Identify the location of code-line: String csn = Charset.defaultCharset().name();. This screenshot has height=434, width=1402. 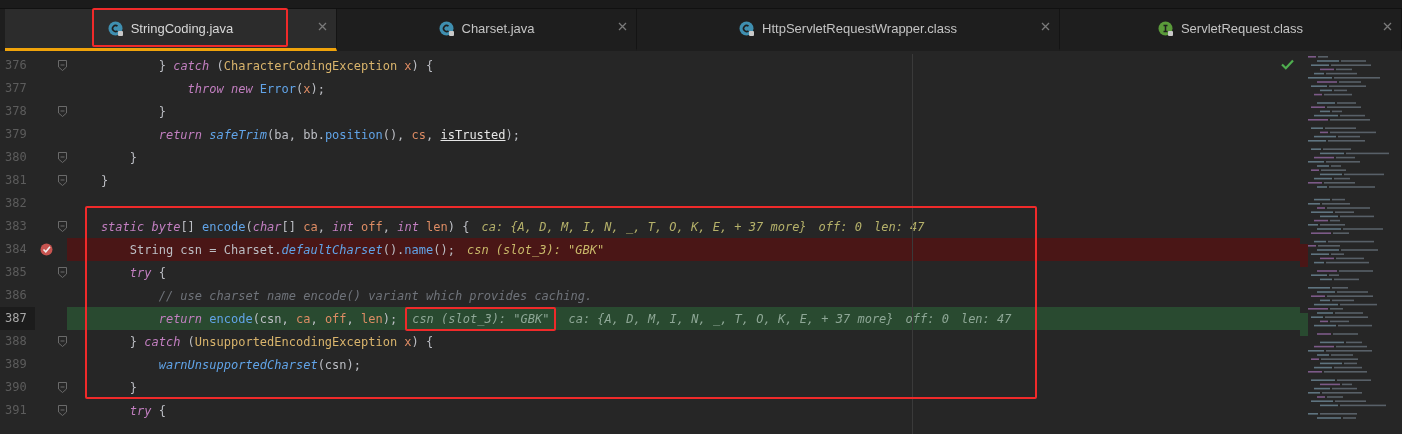
(291, 249).